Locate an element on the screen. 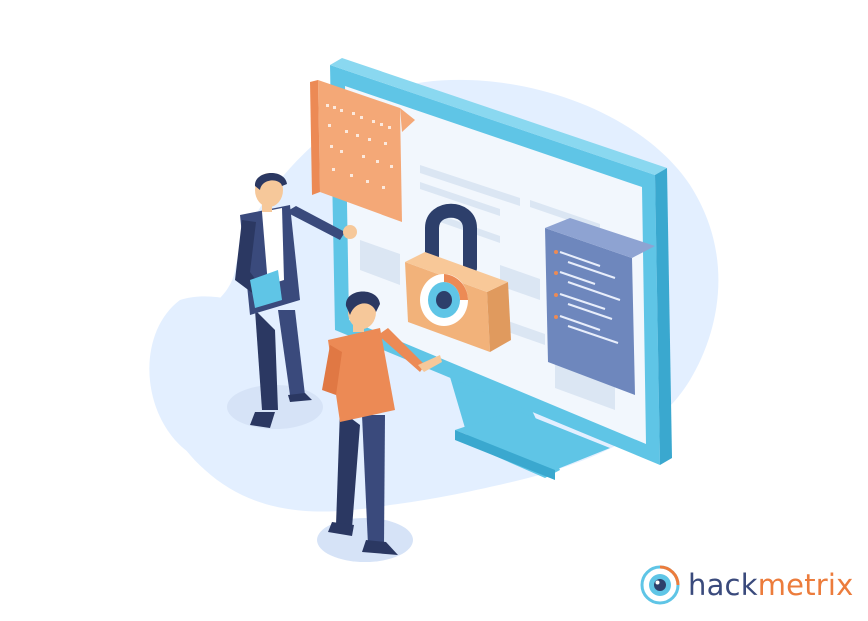 The image size is (868, 621). brand-logo-lockup: hackmetrix is located at coordinates (747, 585).